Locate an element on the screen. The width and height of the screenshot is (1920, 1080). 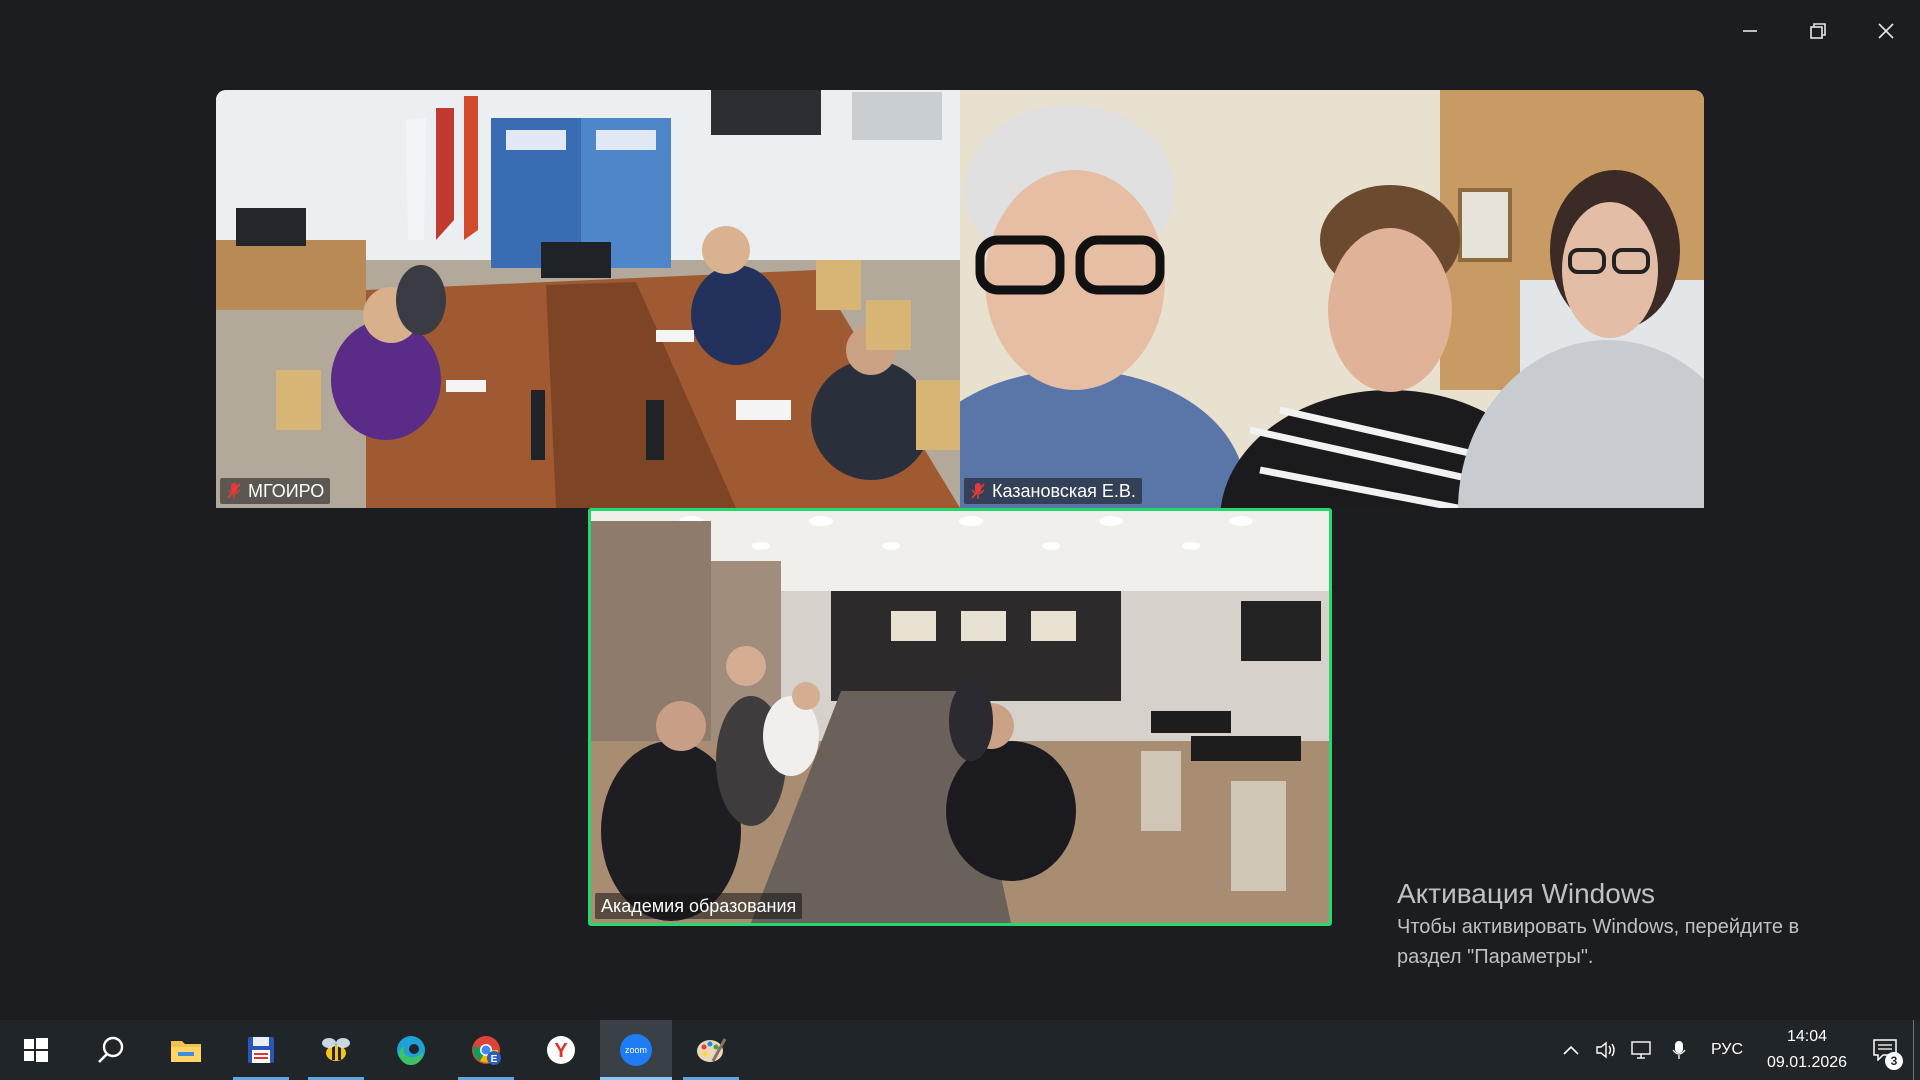
minimize-icon is located at coordinates (1750, 31).